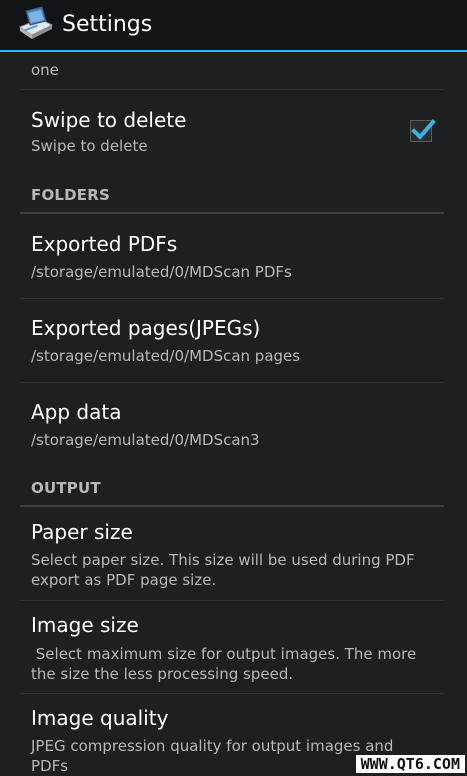 The height and width of the screenshot is (776, 467). What do you see at coordinates (233, 26) in the screenshot?
I see `action-bar: Settings` at bounding box center [233, 26].